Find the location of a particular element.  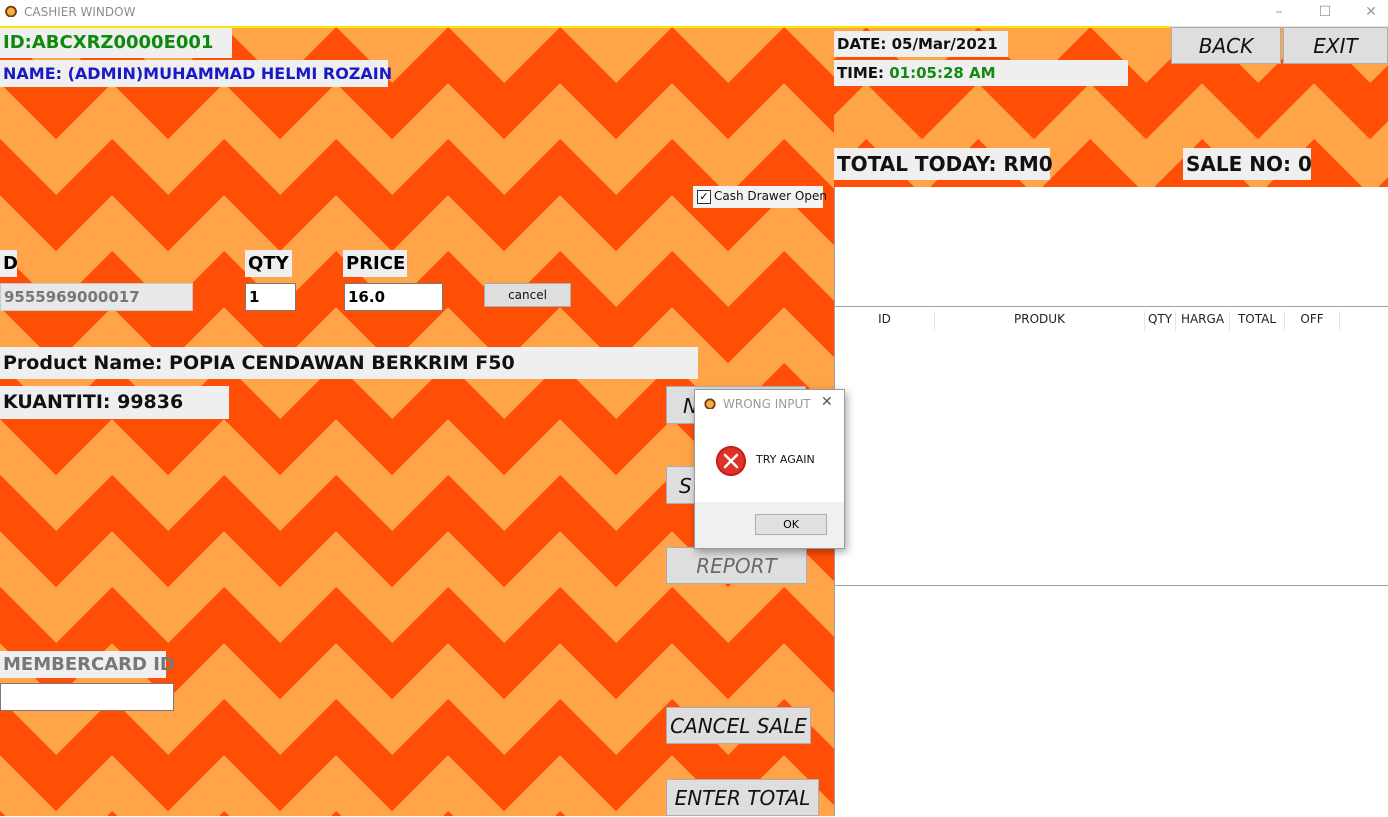

checkbox-check-icon: ✓ is located at coordinates (704, 197).